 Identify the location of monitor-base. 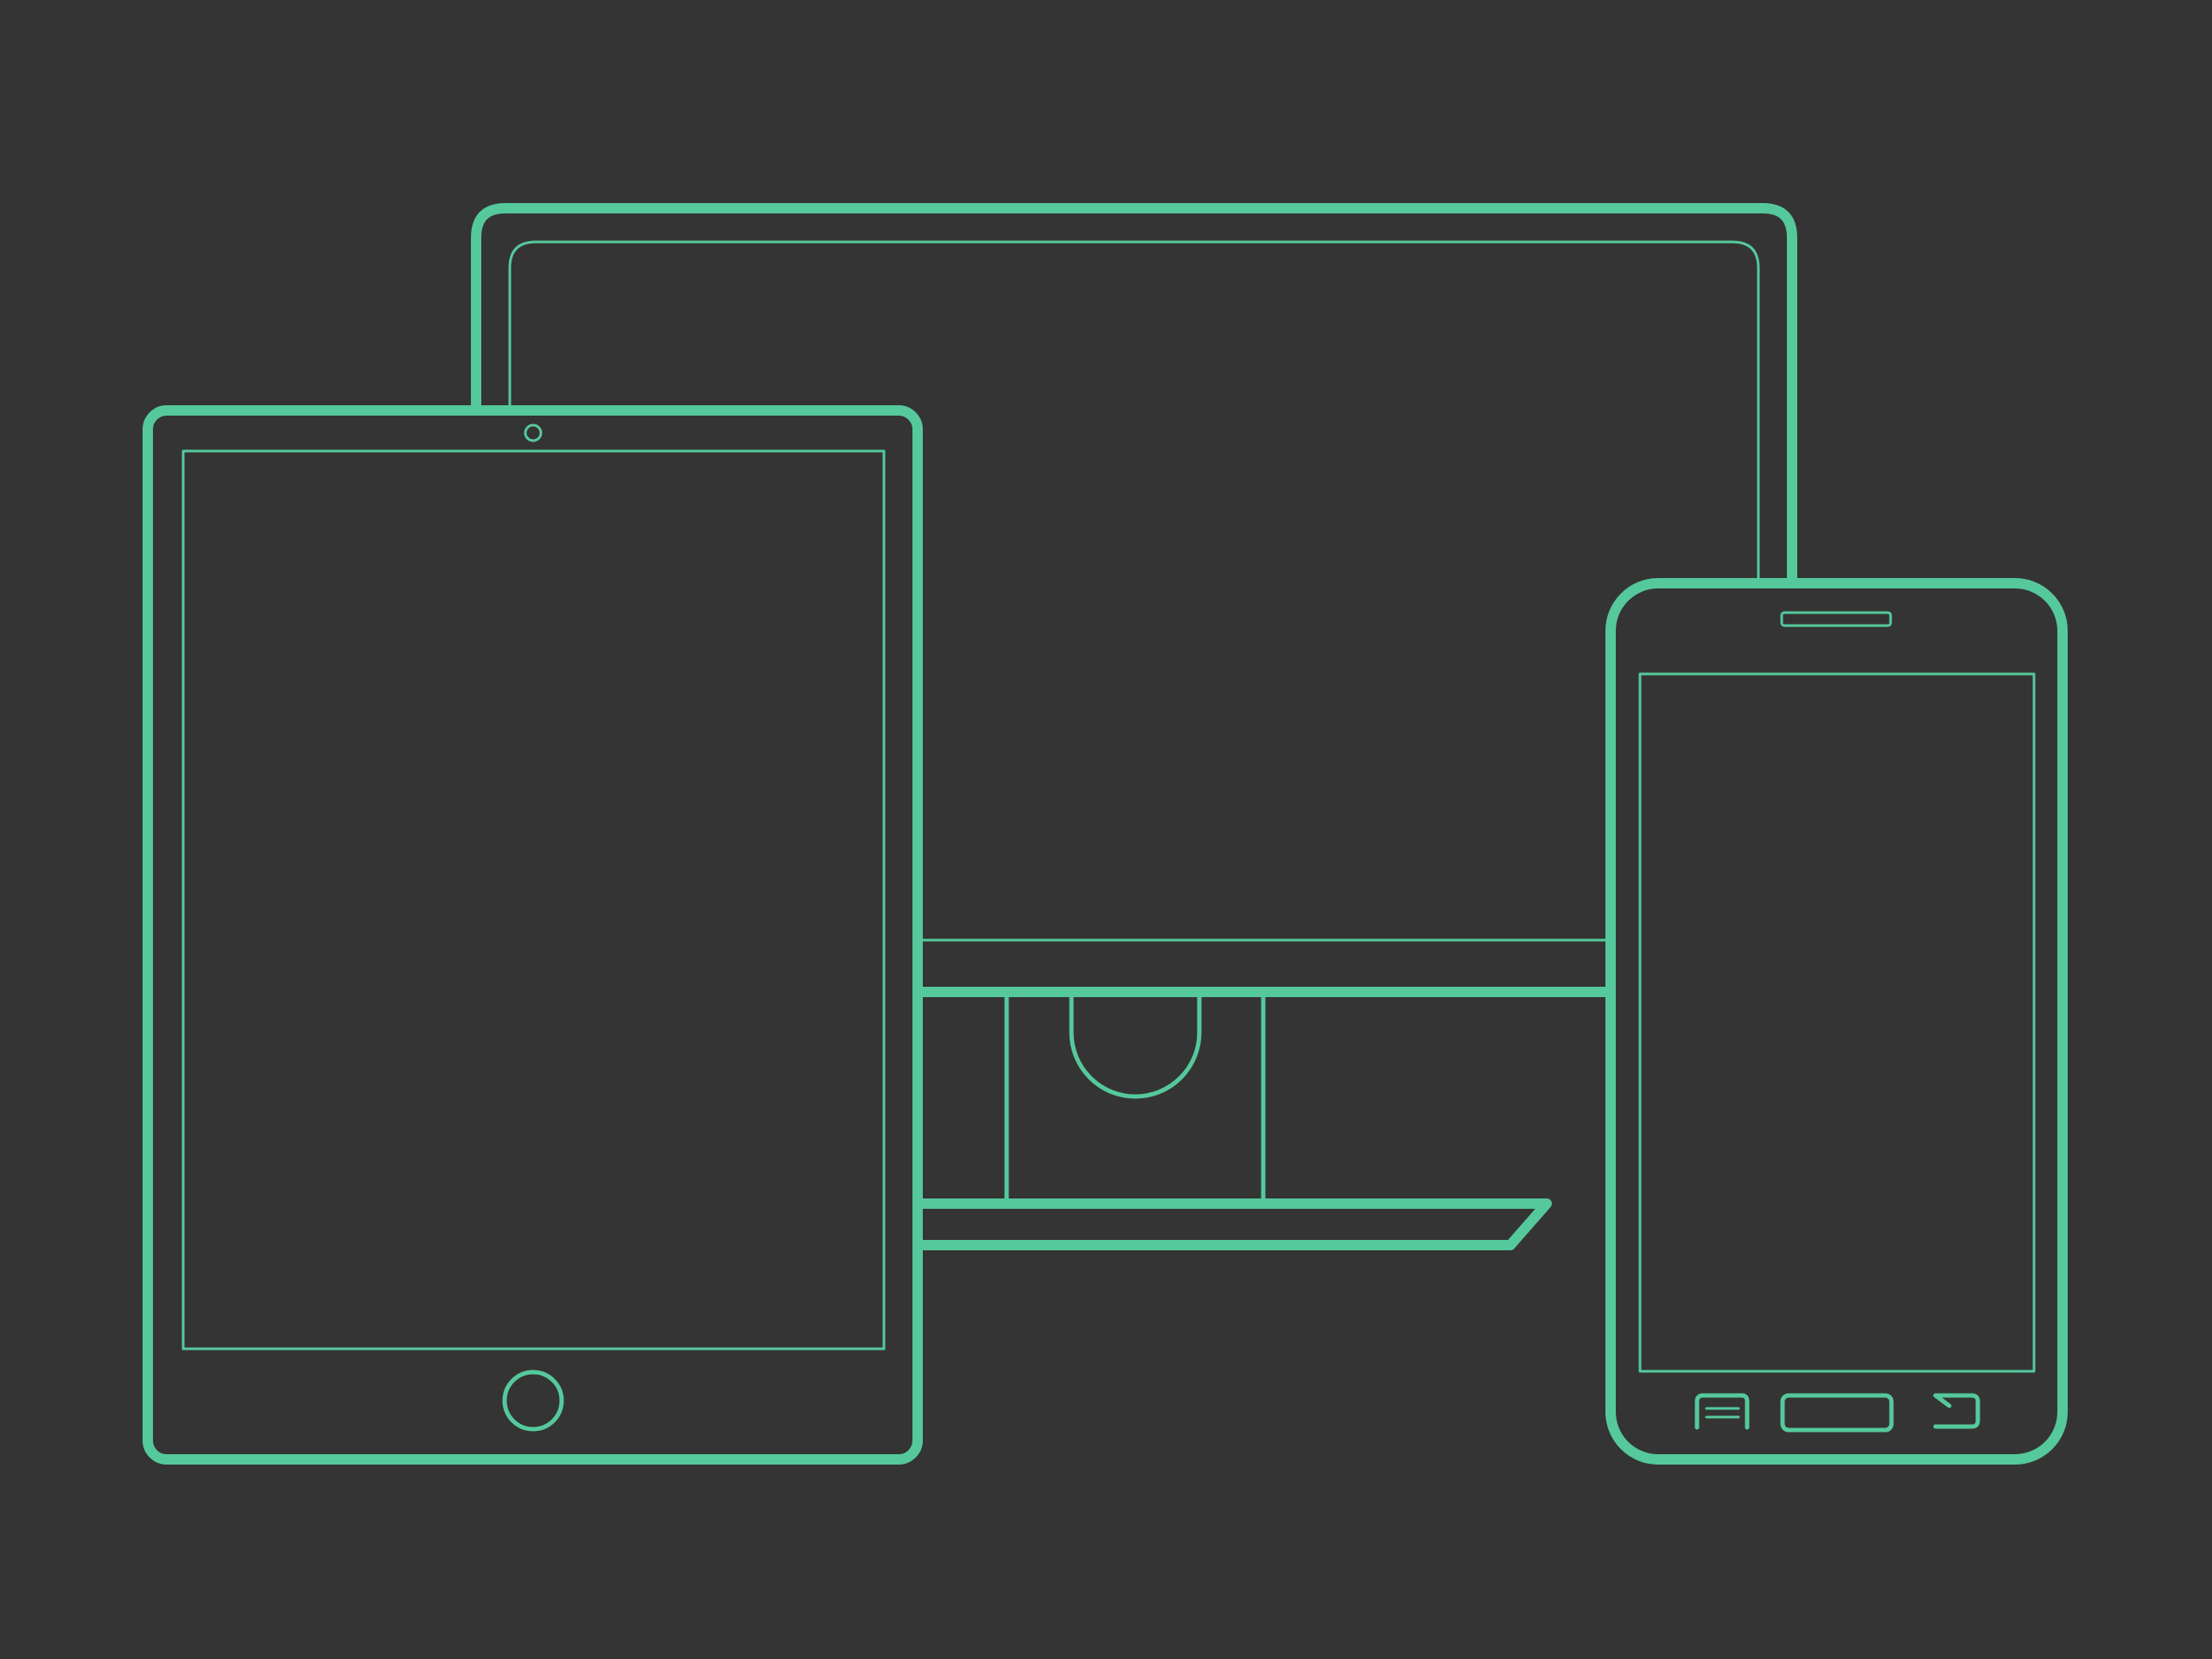
(1231, 1224).